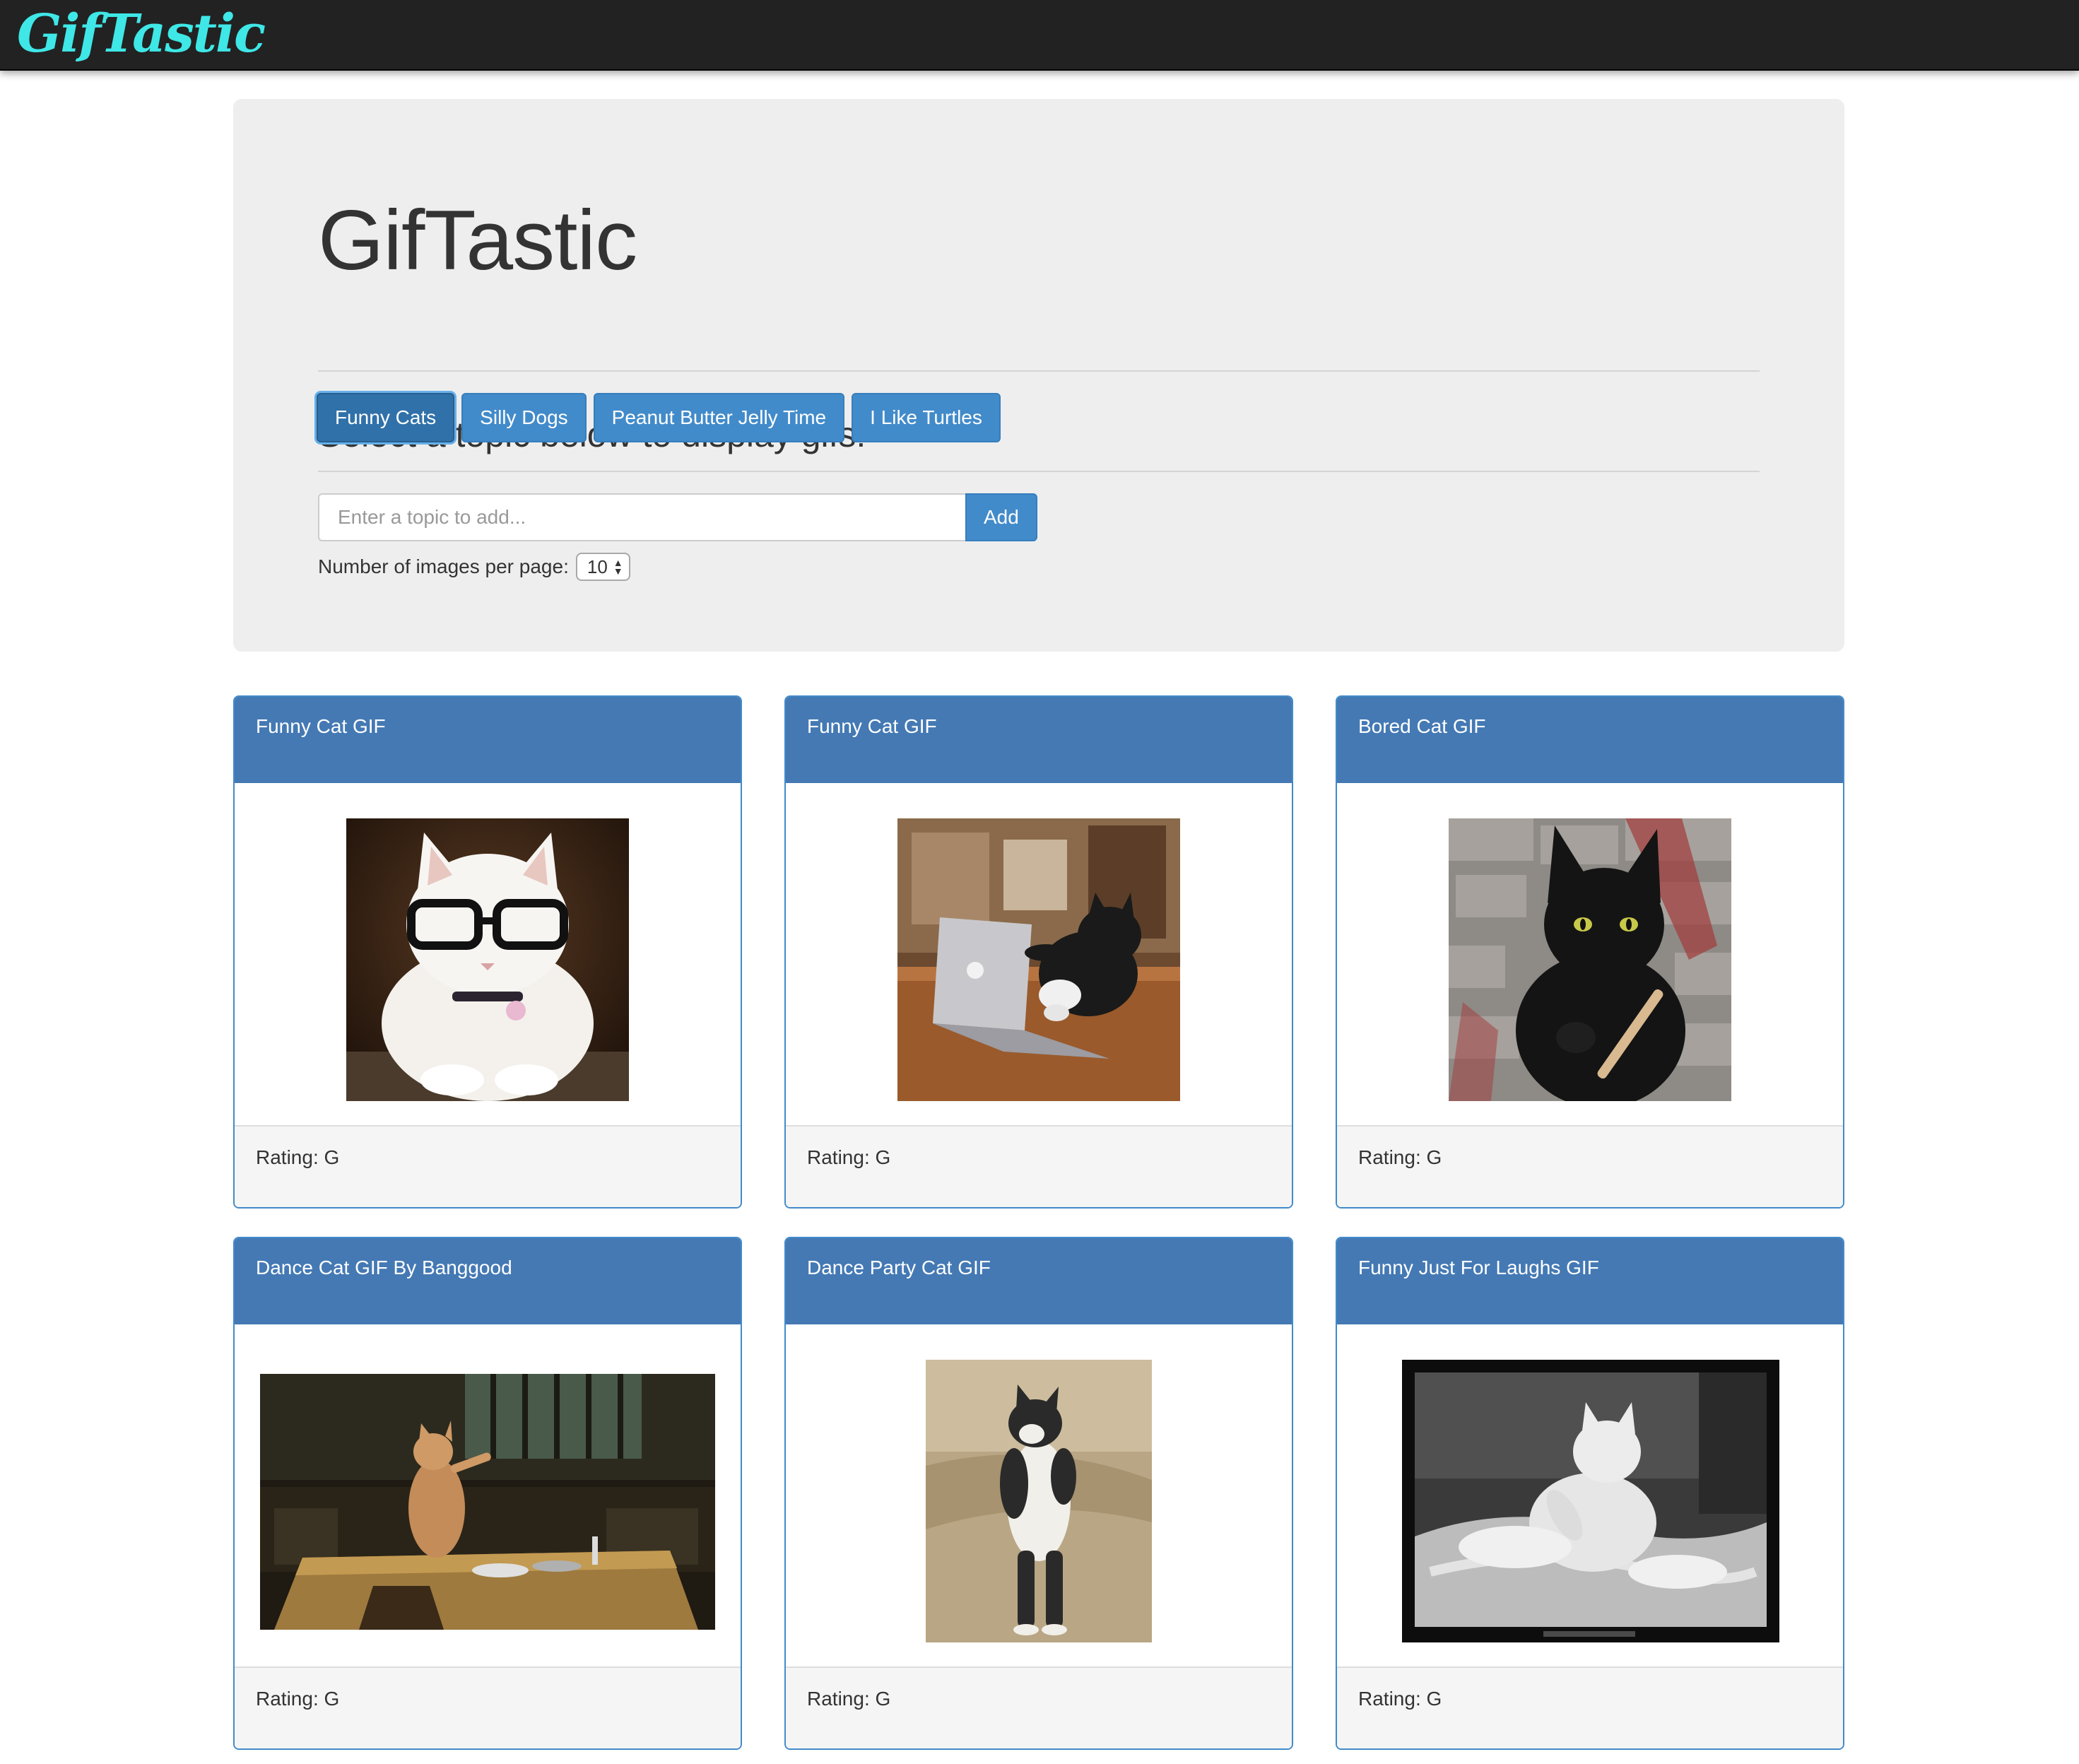  I want to click on gif-card-title: Dance Party Cat GIF, so click(1039, 1281).